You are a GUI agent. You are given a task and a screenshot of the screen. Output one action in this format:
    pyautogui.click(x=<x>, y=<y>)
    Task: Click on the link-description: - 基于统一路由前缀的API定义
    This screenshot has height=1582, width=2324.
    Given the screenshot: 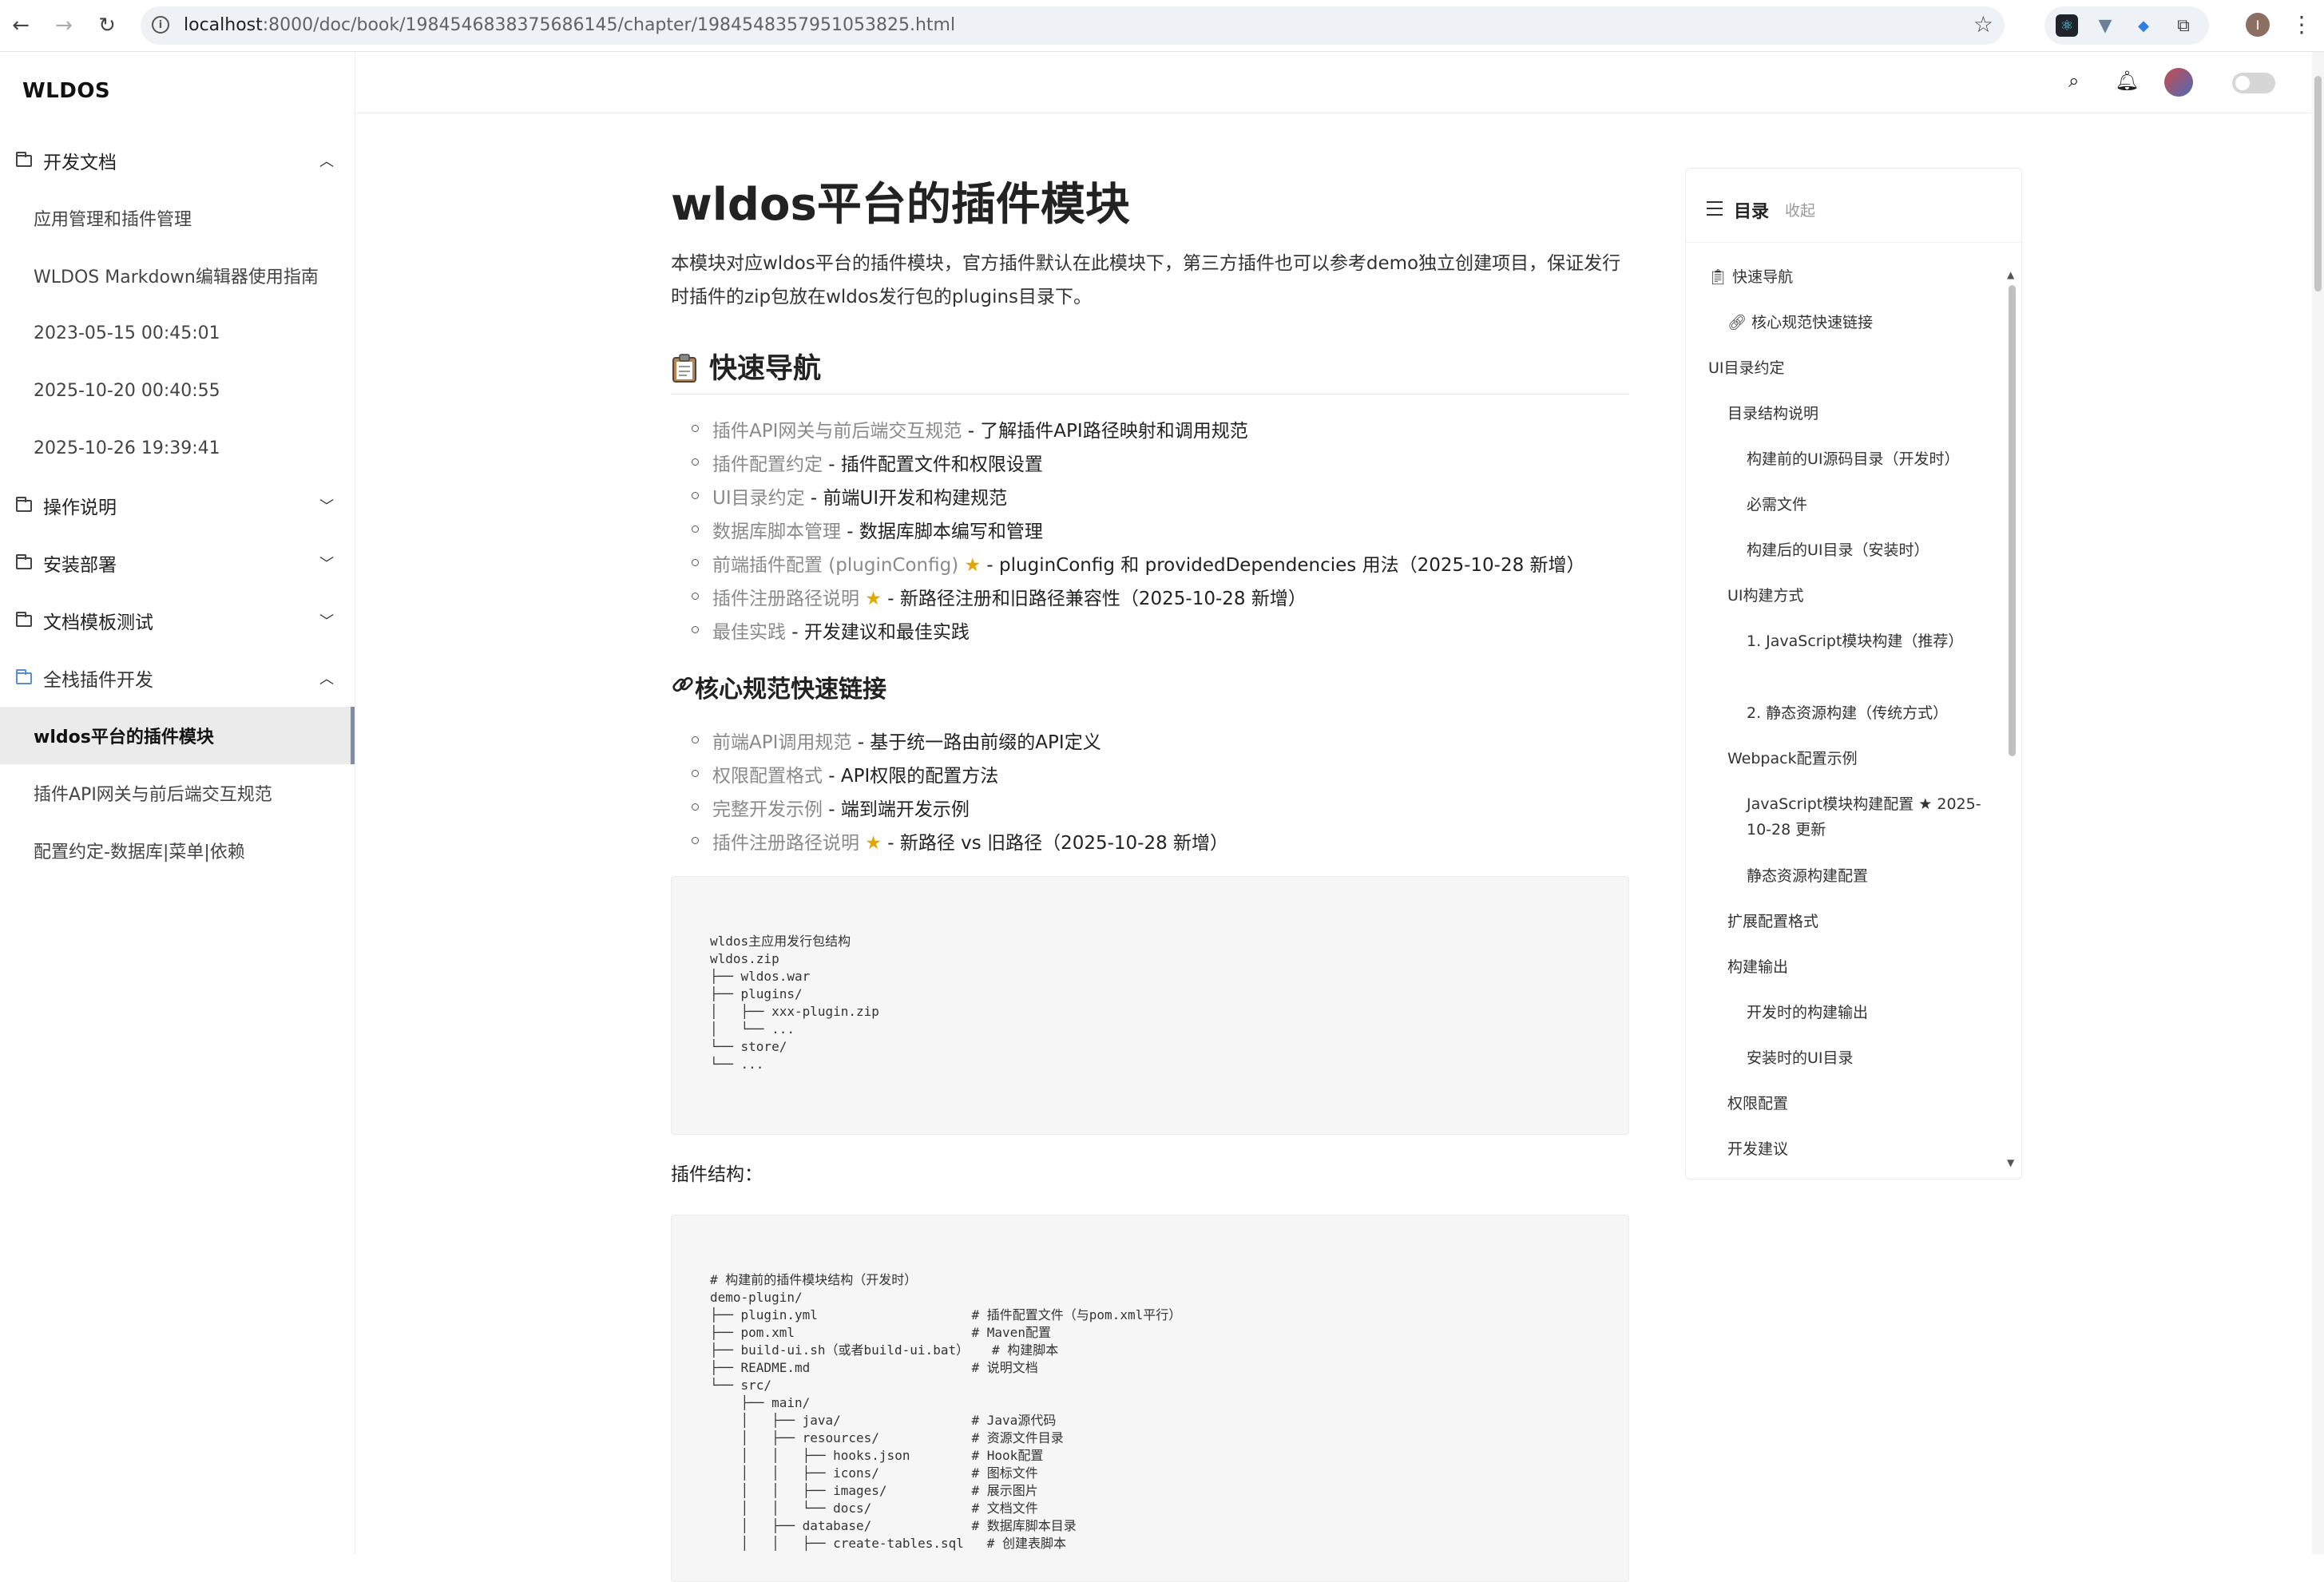 What is the action you would take?
    pyautogui.click(x=976, y=742)
    